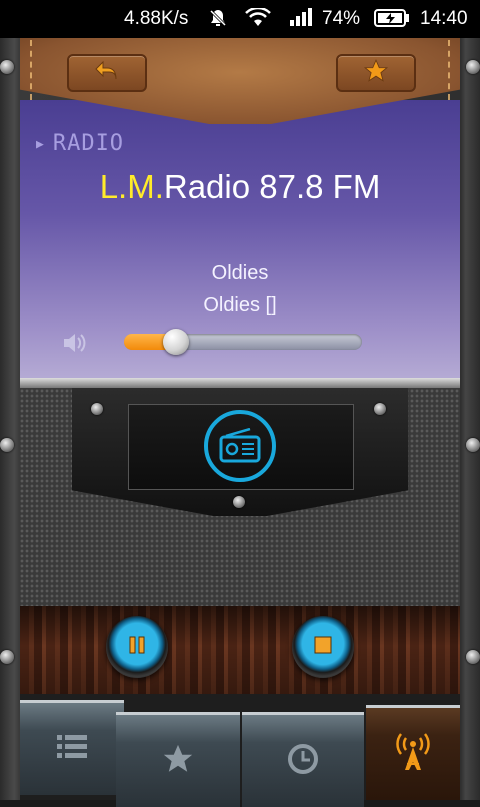 This screenshot has width=480, height=807. Describe the element at coordinates (258, 20) in the screenshot. I see `wifi-icon` at that location.